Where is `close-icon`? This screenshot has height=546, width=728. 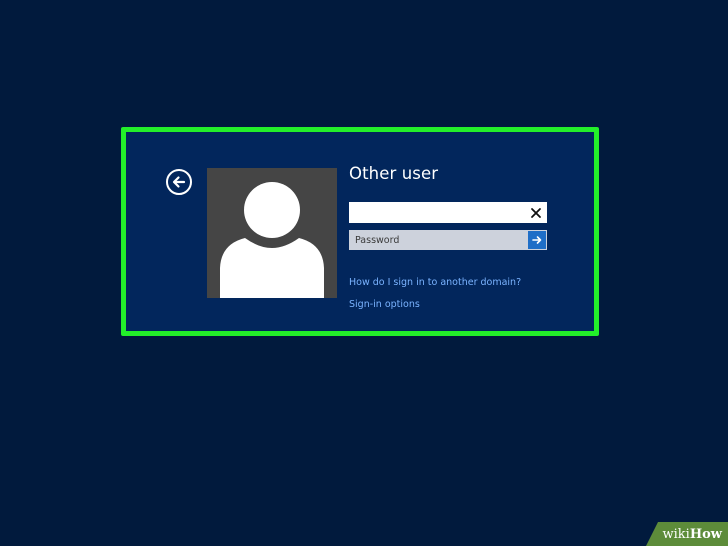
close-icon is located at coordinates (535, 212).